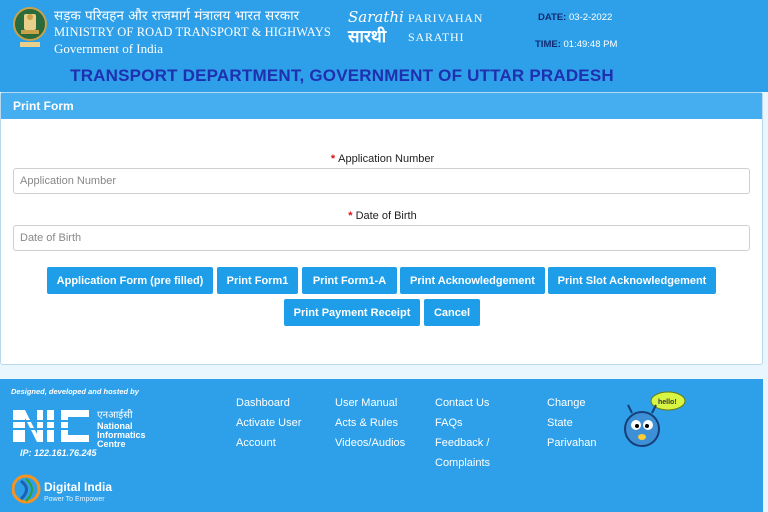 The height and width of the screenshot is (512, 768). Describe the element at coordinates (109, 48) in the screenshot. I see `government-of-india-text: Government of India` at that location.